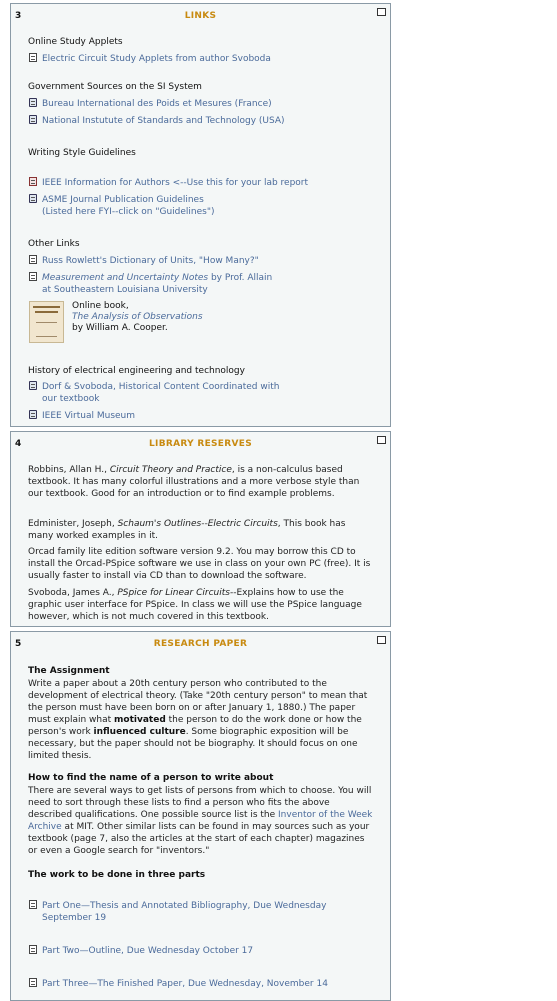  Describe the element at coordinates (200, 644) in the screenshot. I see `section-title: RESEARCH PAPER` at that location.